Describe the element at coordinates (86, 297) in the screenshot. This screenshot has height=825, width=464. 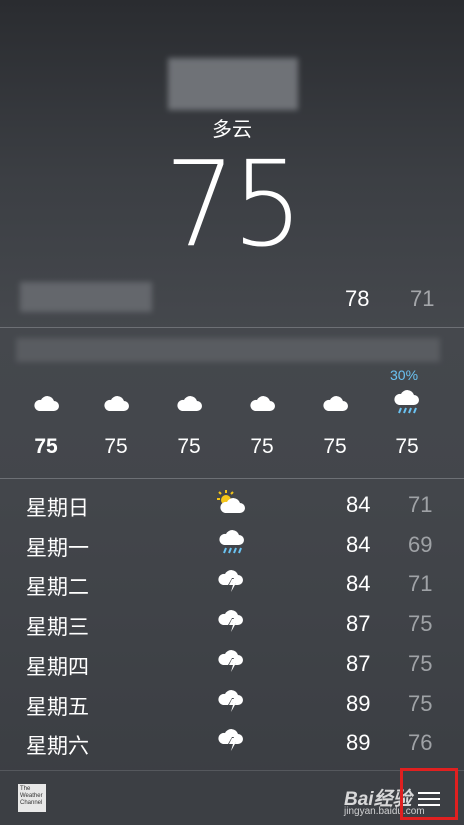
I see `today-label-blurred` at that location.